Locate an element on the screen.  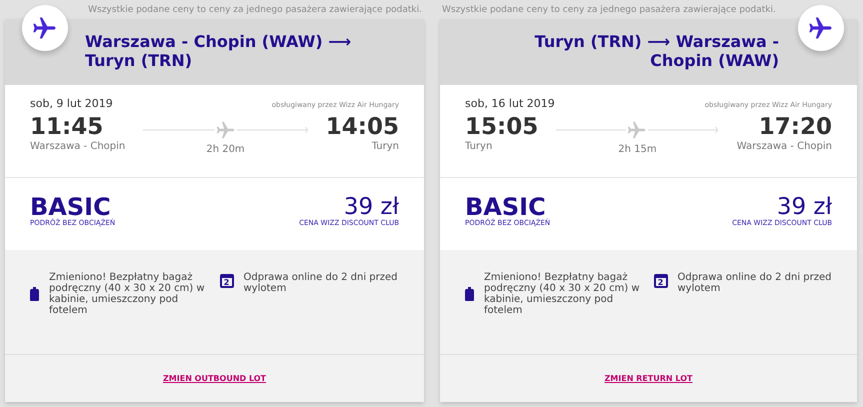
route-title: Turyn (TRN) ⟶ Warszawa - Chopin (WAW) is located at coordinates (656, 52).